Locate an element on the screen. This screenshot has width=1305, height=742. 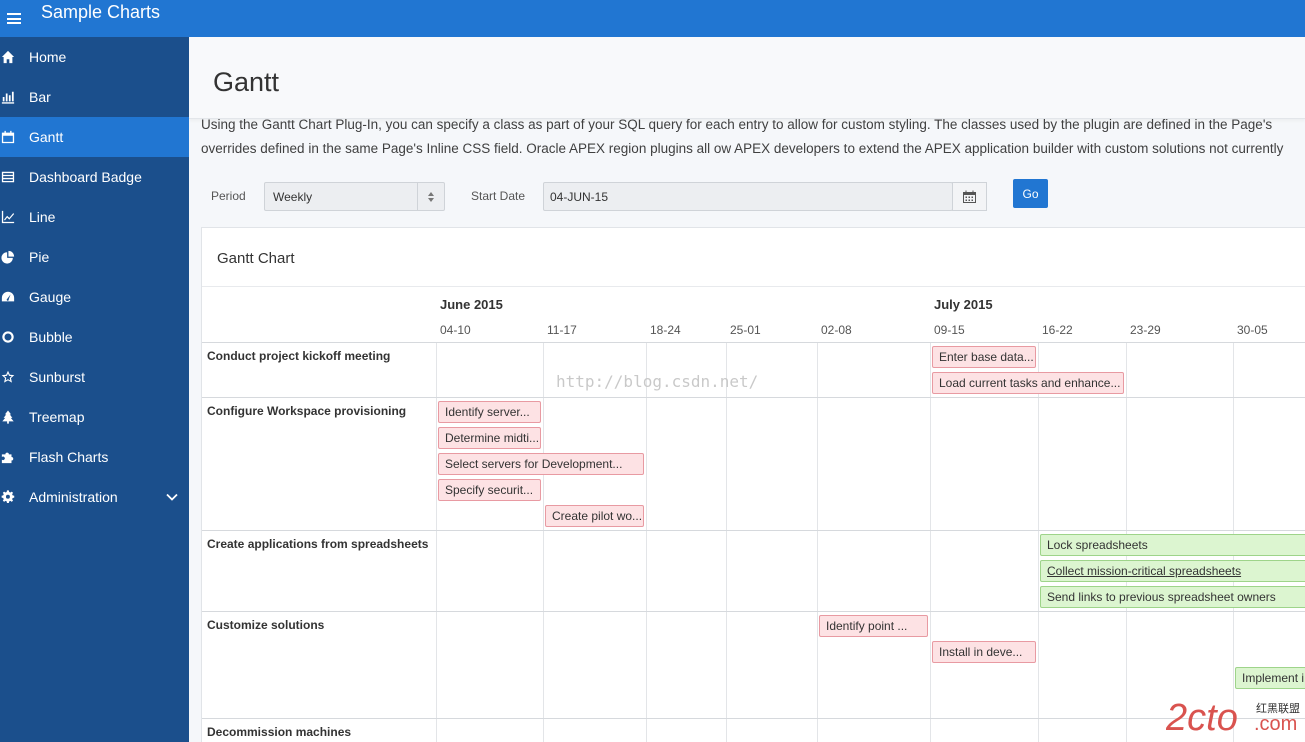
sidebar-item-bubble: Bubble is located at coordinates (94, 337).